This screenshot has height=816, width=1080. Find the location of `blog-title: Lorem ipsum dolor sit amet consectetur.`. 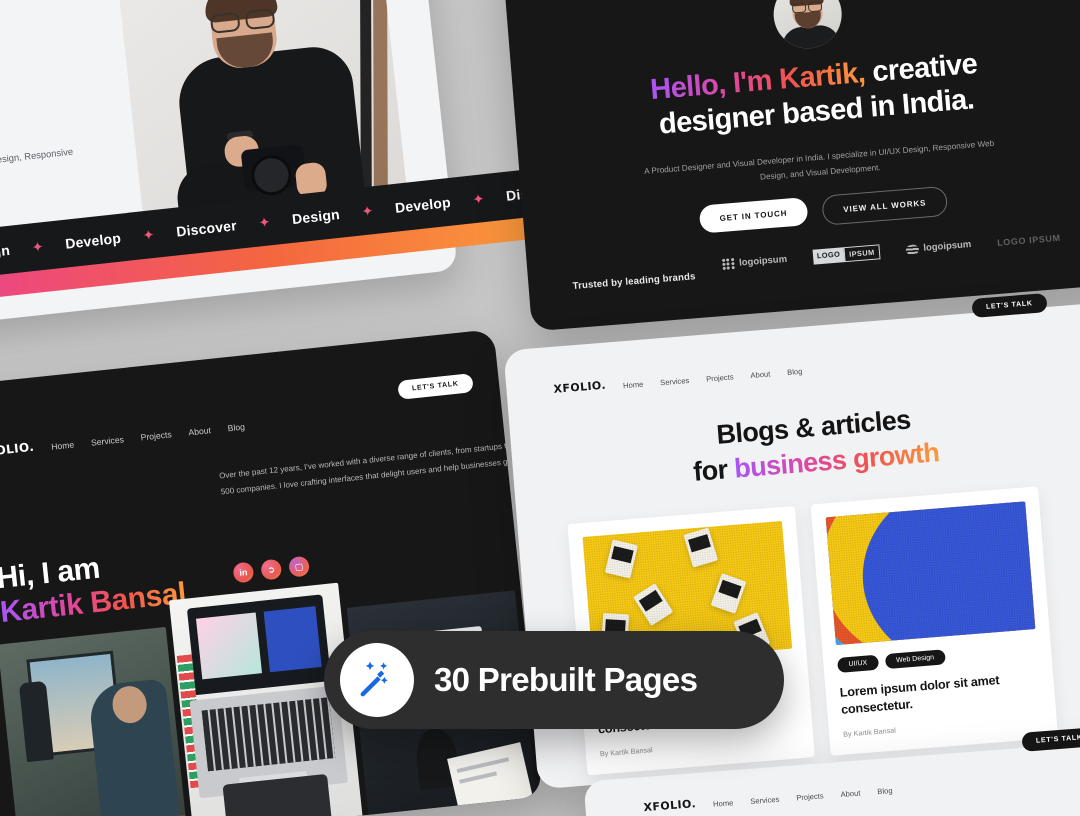

blog-title: Lorem ipsum dolor sit amet consectetur. is located at coordinates (940, 694).